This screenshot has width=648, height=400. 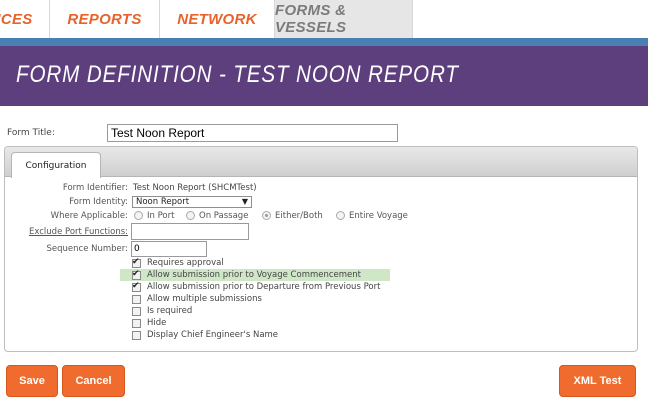 I want to click on where-applicable-label: Where Applicable:, so click(x=89, y=216).